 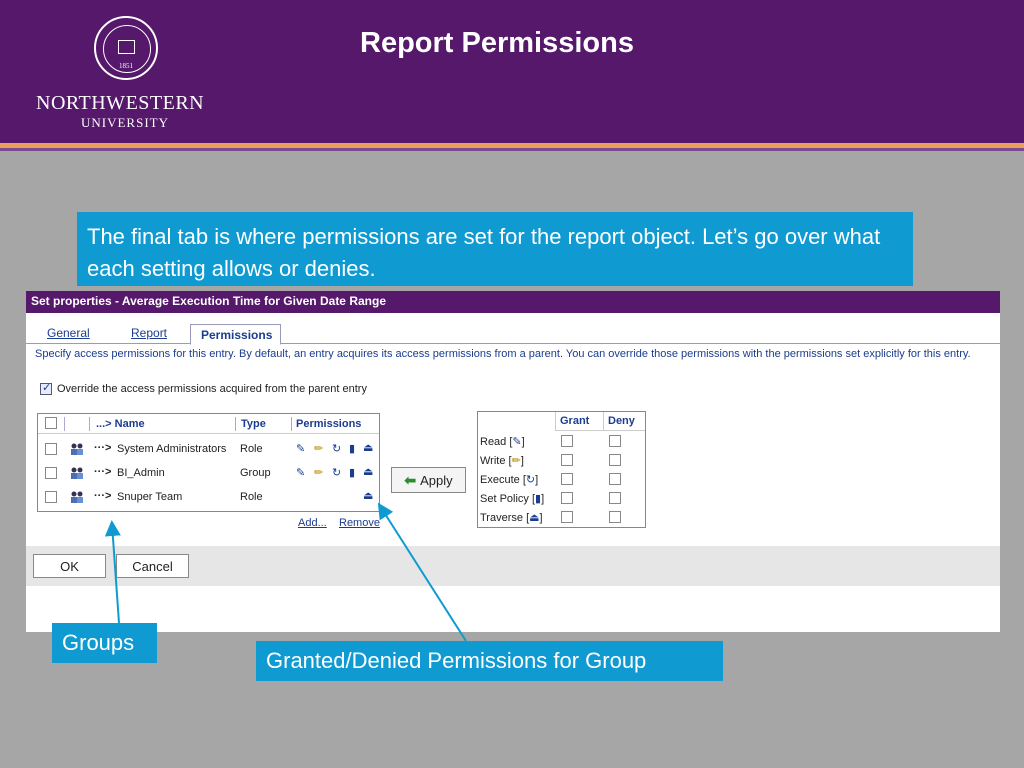 I want to click on member-row: ···> Snuper Team Role ⏏, so click(x=208, y=499).